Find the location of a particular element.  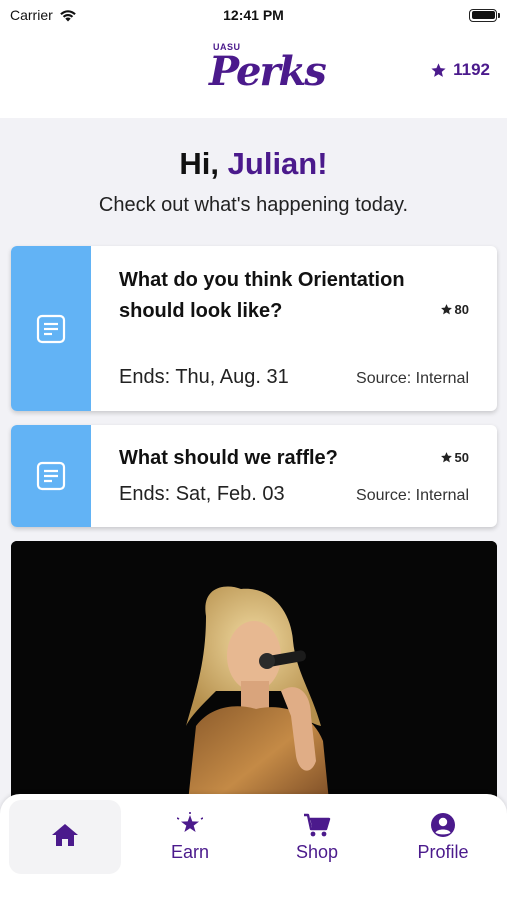

greeting-subtitle: Check out what's happening today. is located at coordinates (253, 205).